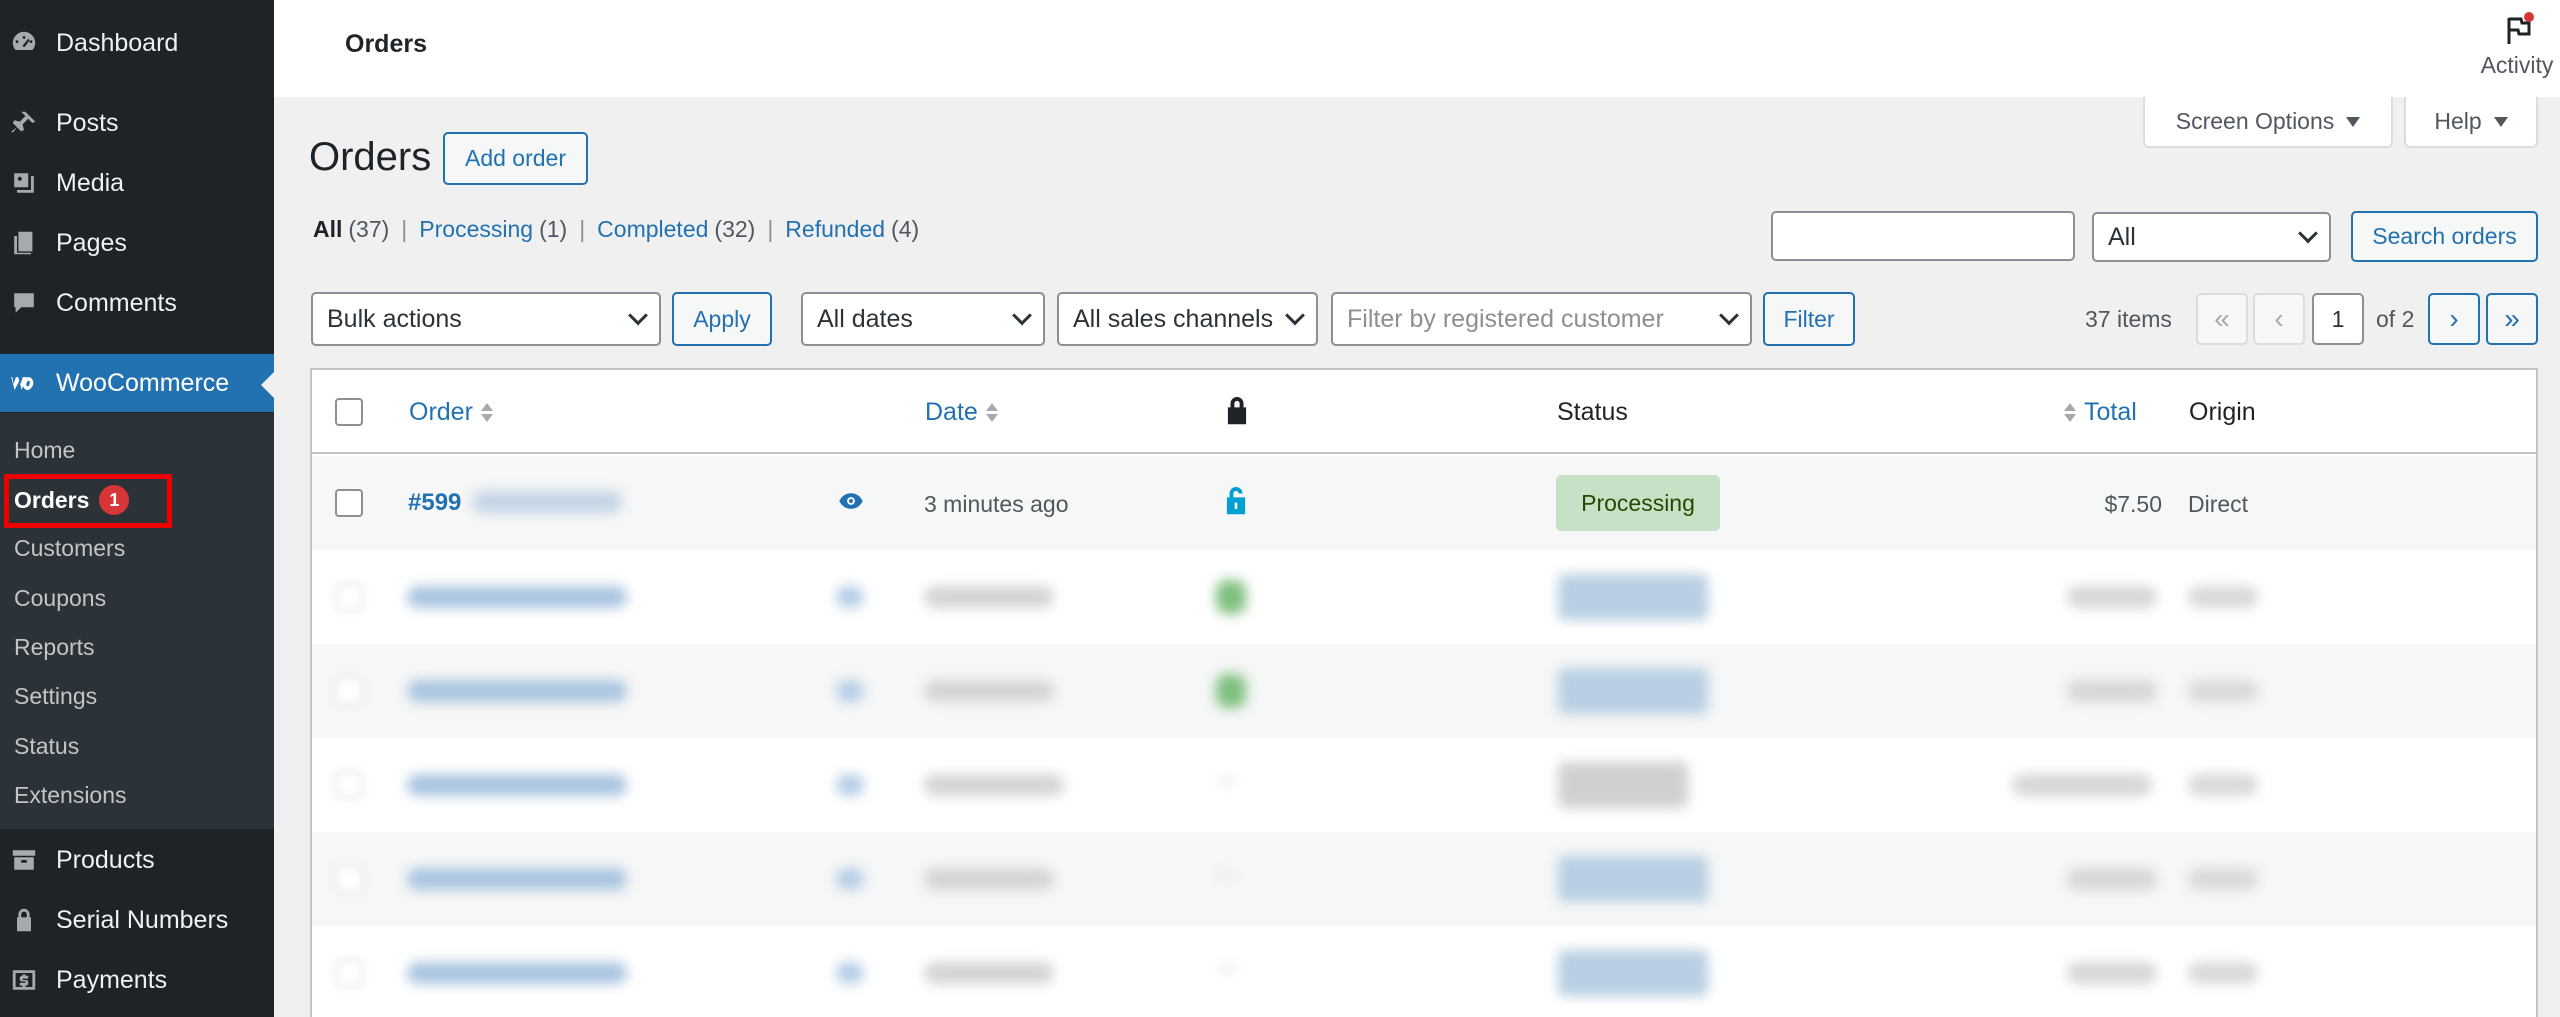 The width and height of the screenshot is (2560, 1017). I want to click on sidebar-item-products: Products, so click(137, 860).